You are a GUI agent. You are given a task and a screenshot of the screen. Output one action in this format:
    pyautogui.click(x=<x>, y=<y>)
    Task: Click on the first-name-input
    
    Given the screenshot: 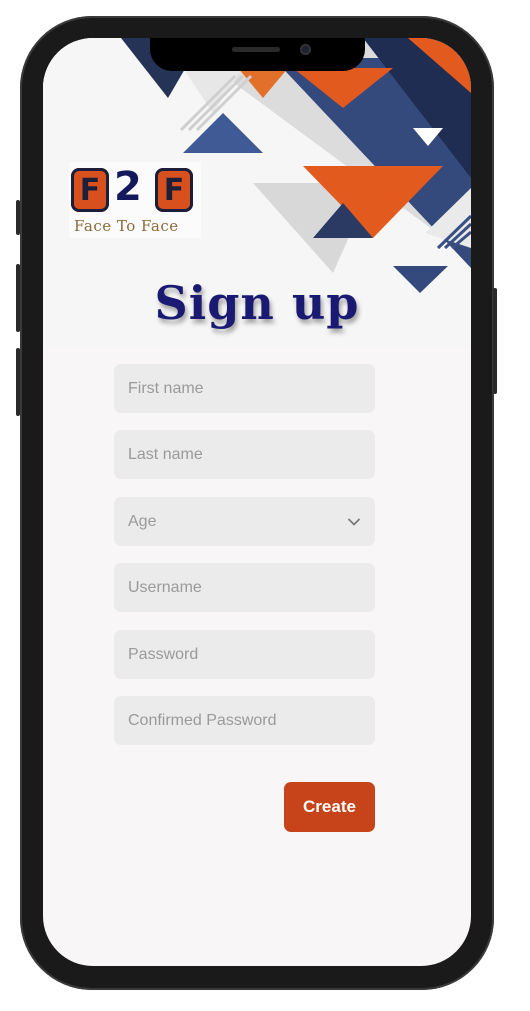 What is the action you would take?
    pyautogui.click(x=244, y=388)
    